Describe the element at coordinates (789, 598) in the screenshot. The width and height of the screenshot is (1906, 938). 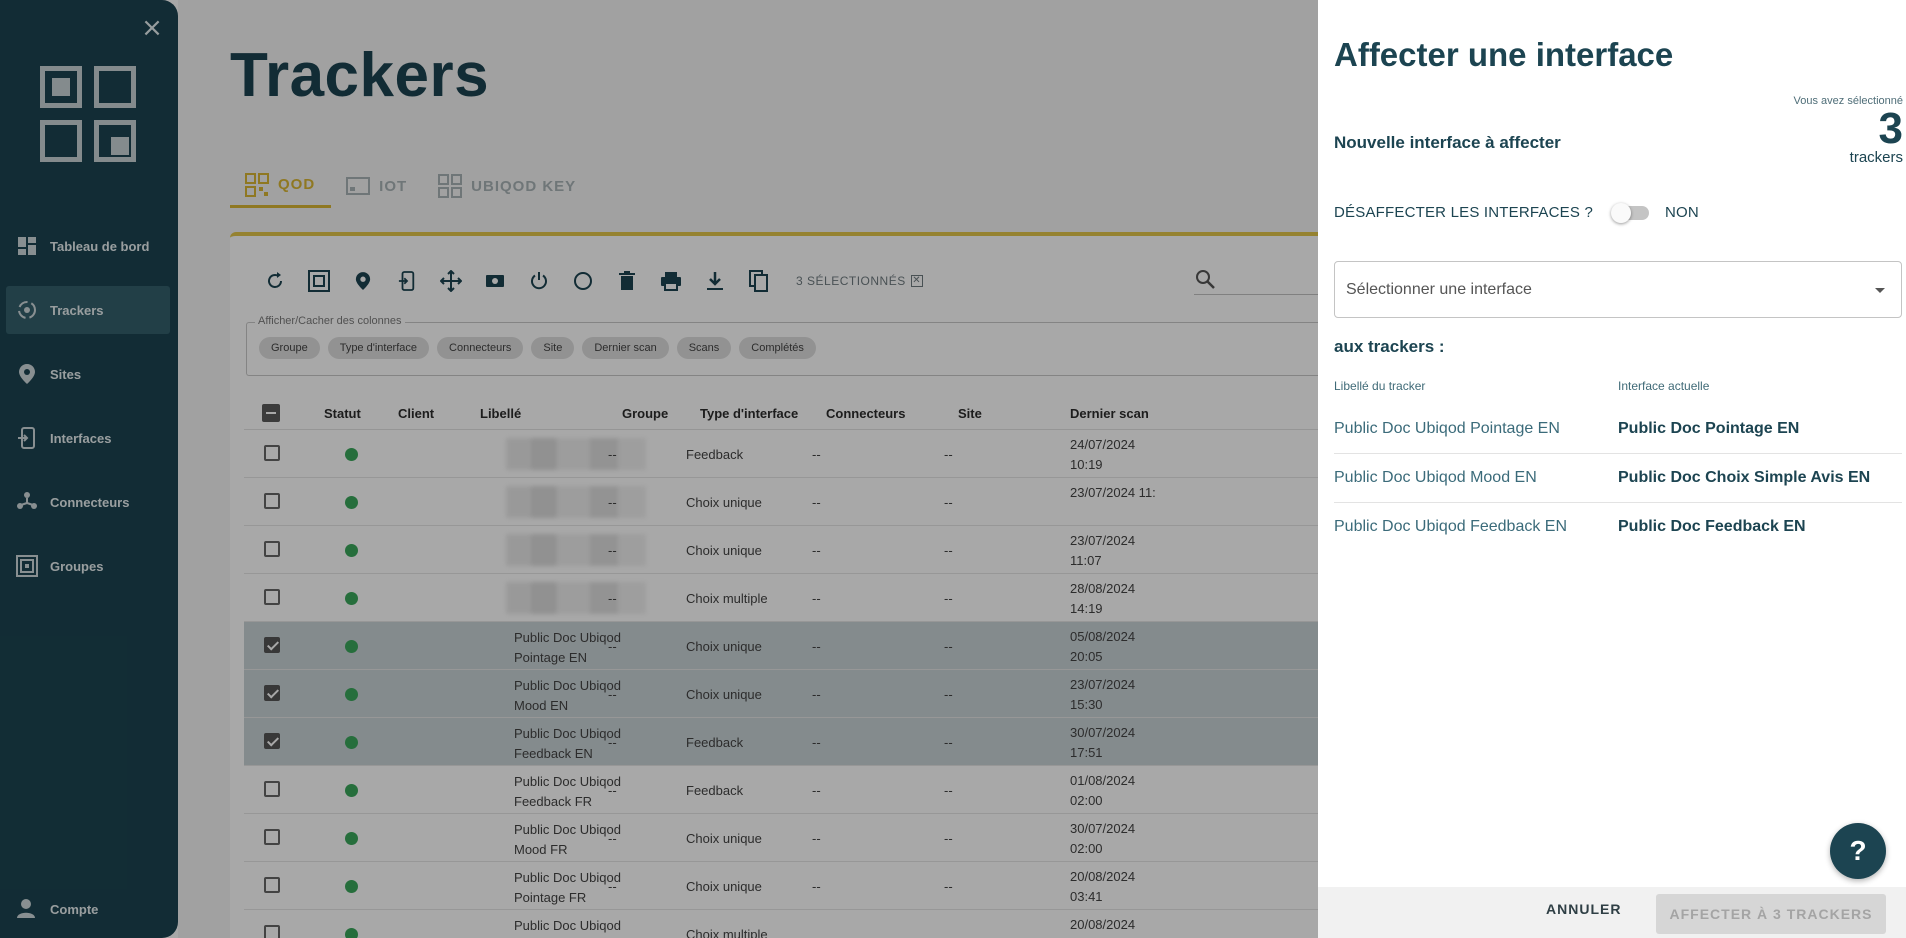
I see `table-row: -- Choix multiple -- -- 28/08/2024 14:19` at that location.